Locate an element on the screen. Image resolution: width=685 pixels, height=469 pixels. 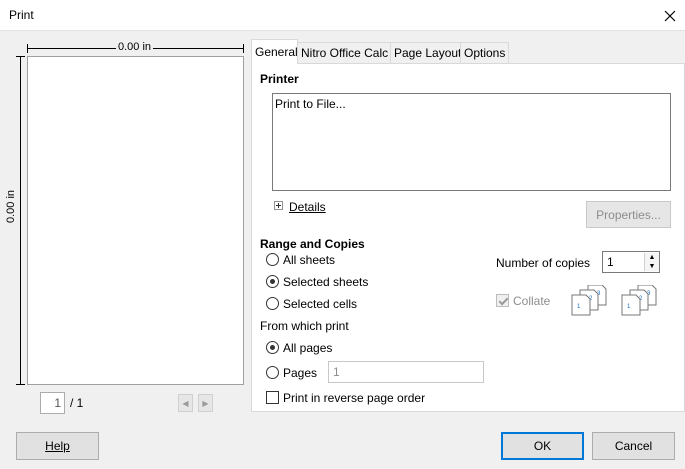
vertical-ruler is located at coordinates (21, 221).